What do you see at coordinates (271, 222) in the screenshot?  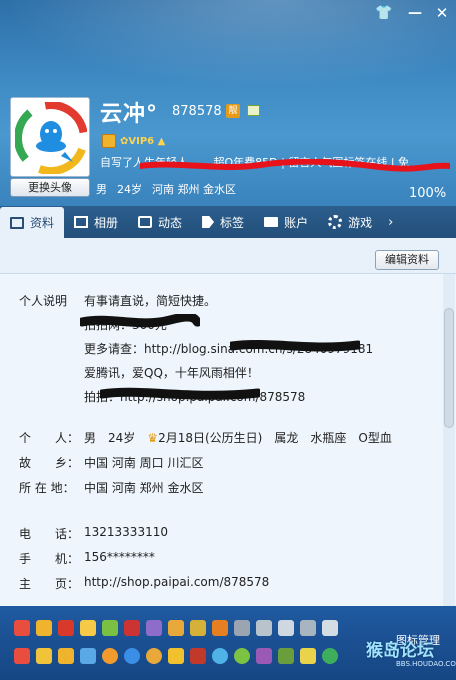 I see `wallet-icon` at bounding box center [271, 222].